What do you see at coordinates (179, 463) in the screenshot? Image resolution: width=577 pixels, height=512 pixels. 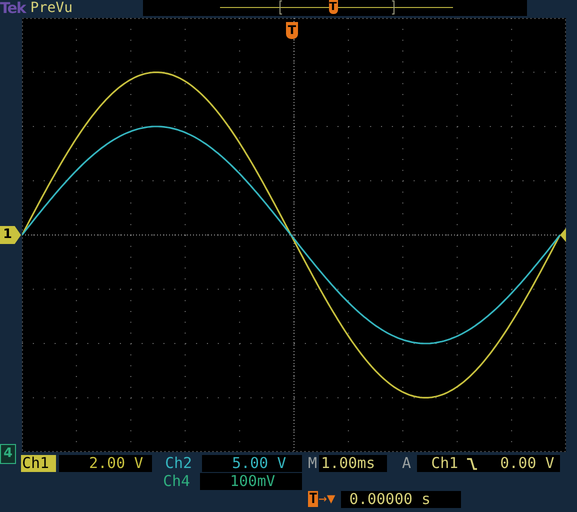 I see `channel-label: Ch2` at bounding box center [179, 463].